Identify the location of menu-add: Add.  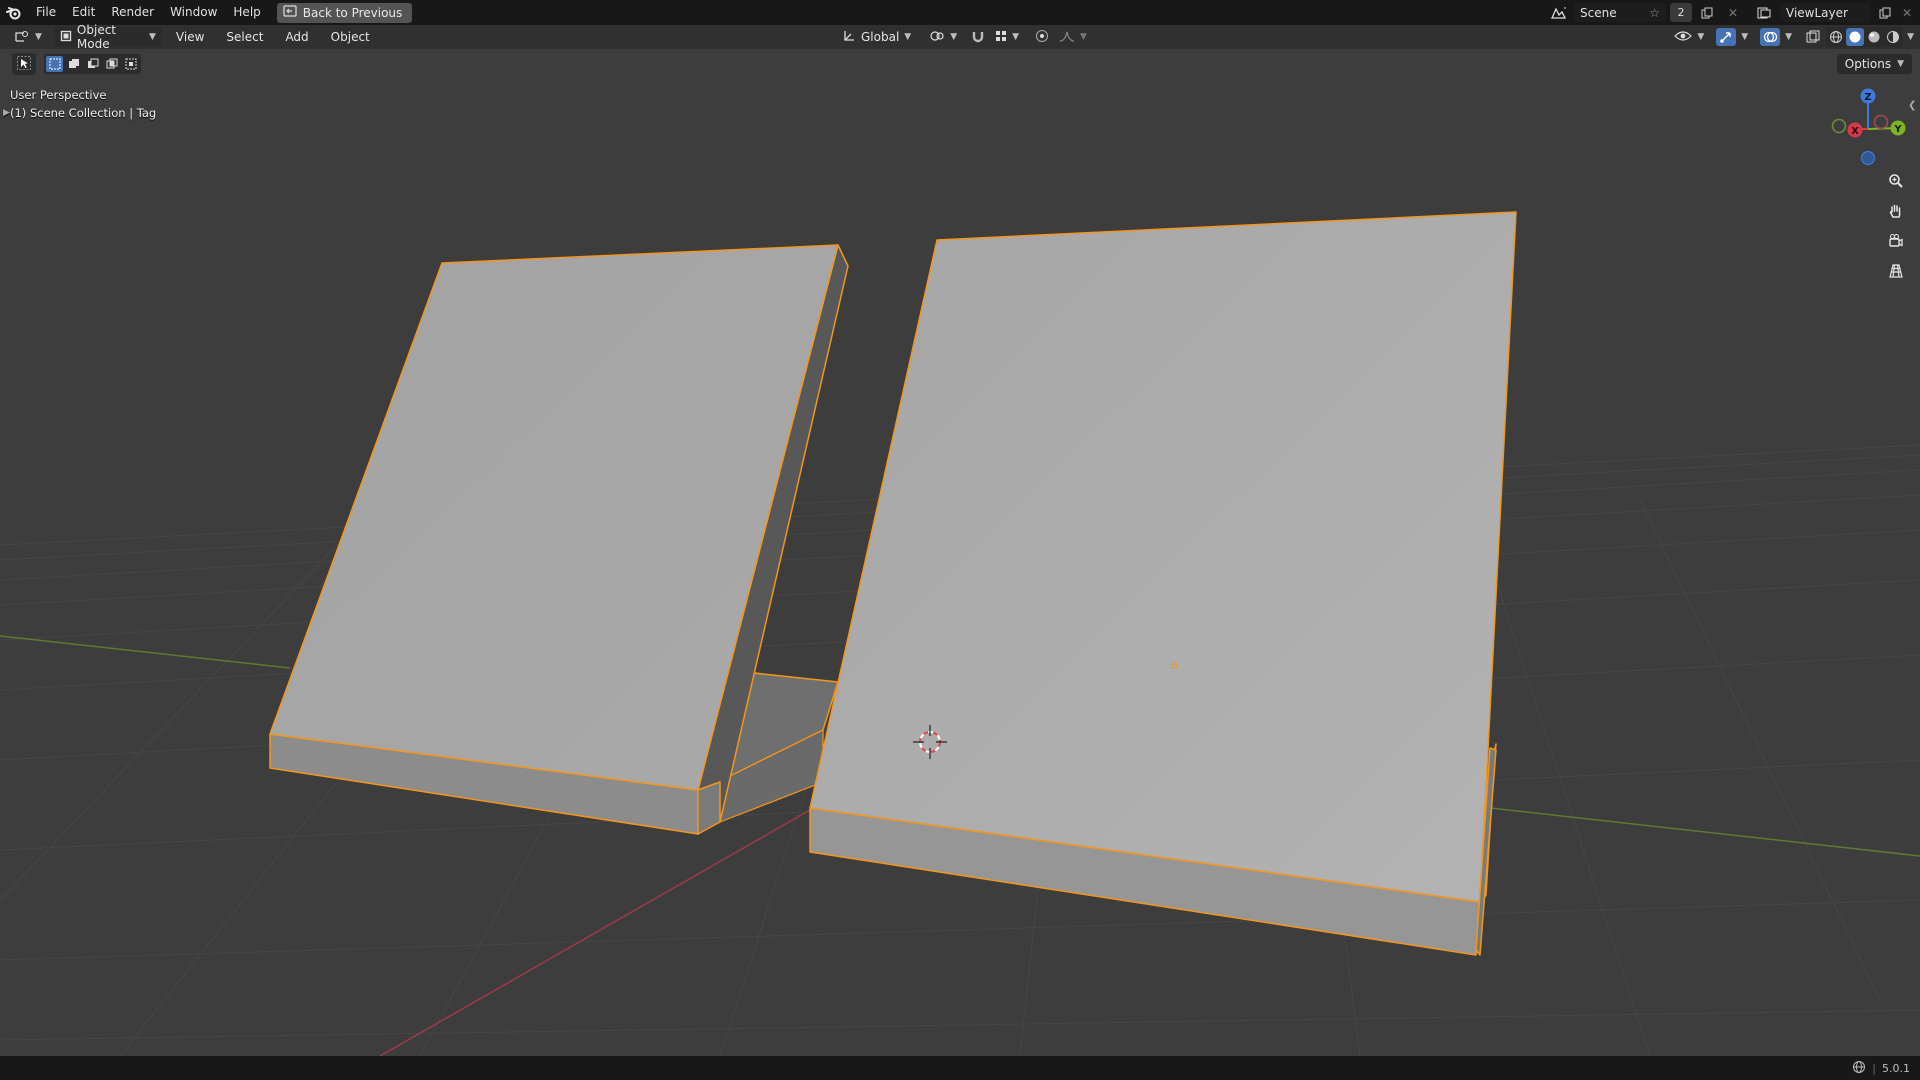
(296, 37).